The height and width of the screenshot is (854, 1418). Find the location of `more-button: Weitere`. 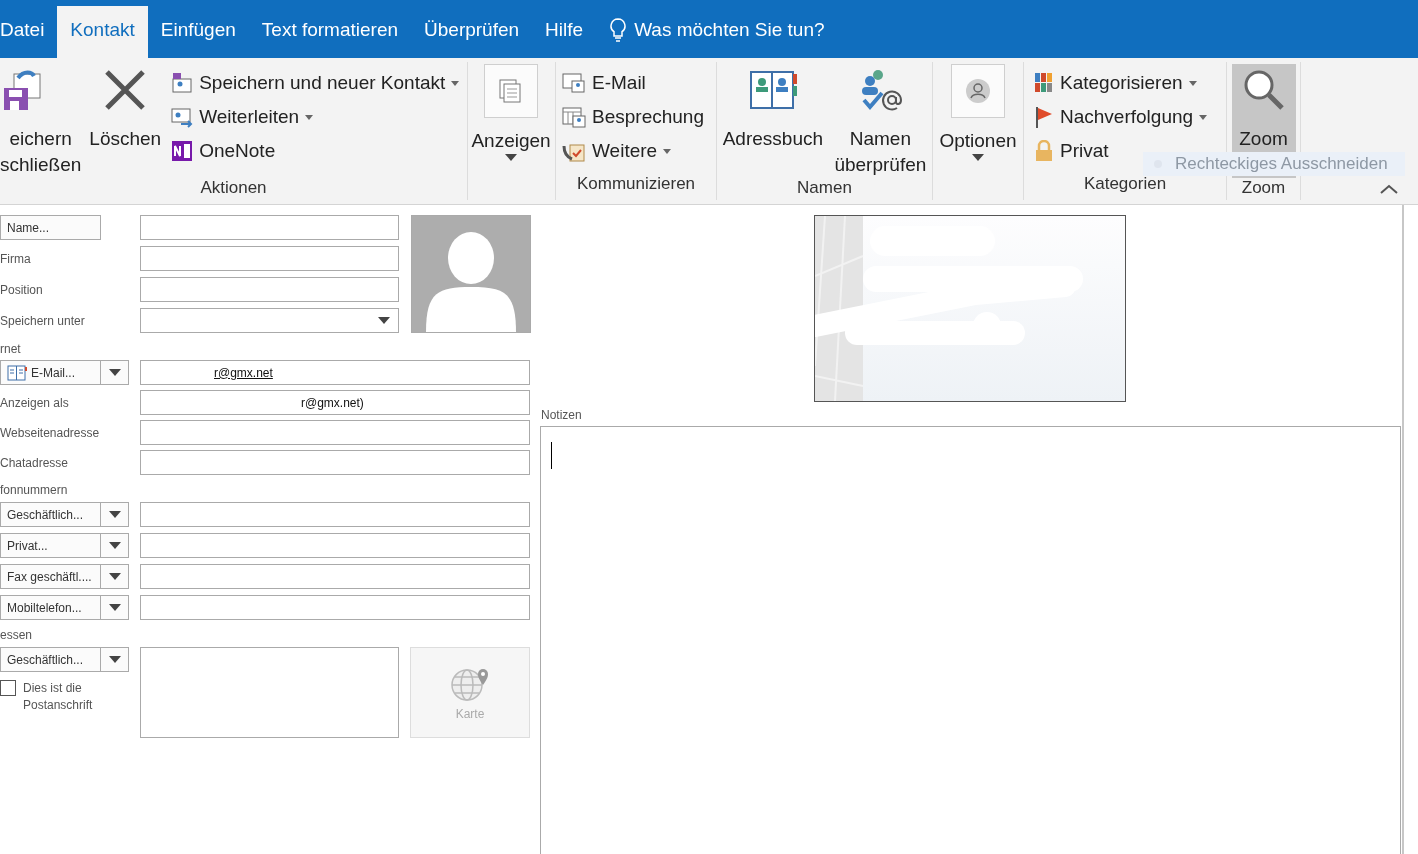

more-button: Weitere is located at coordinates (633, 151).